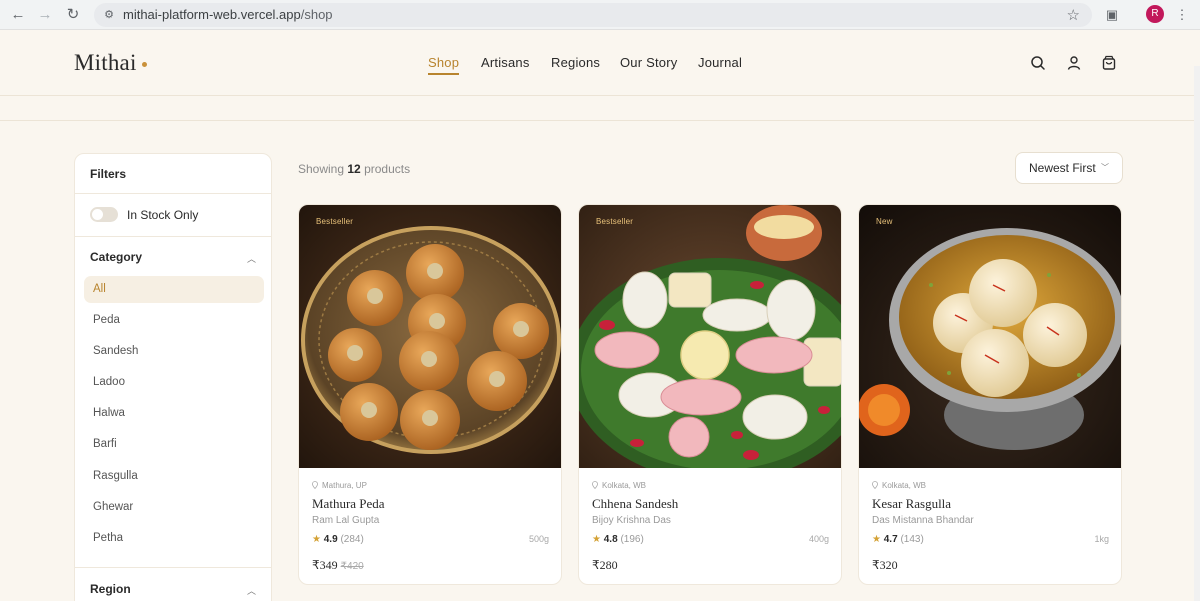 The height and width of the screenshot is (601, 1200). I want to click on site-settings-icon: ⚙, so click(109, 15).